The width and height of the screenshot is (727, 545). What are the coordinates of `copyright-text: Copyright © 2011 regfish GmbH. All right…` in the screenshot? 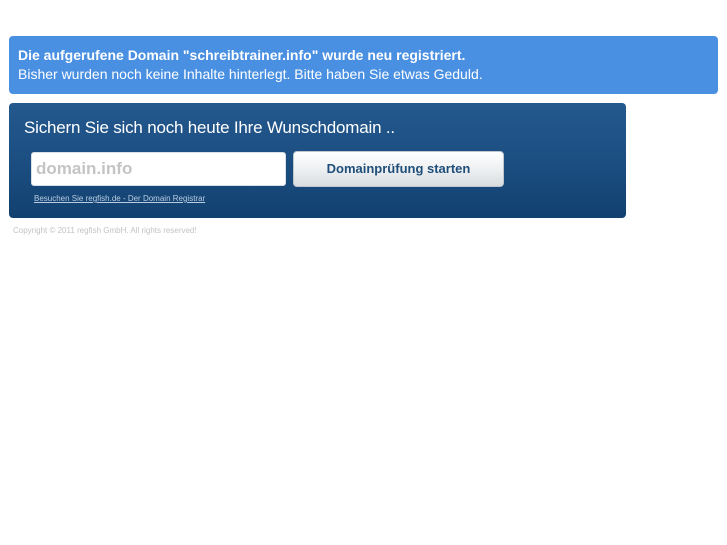 It's located at (105, 230).